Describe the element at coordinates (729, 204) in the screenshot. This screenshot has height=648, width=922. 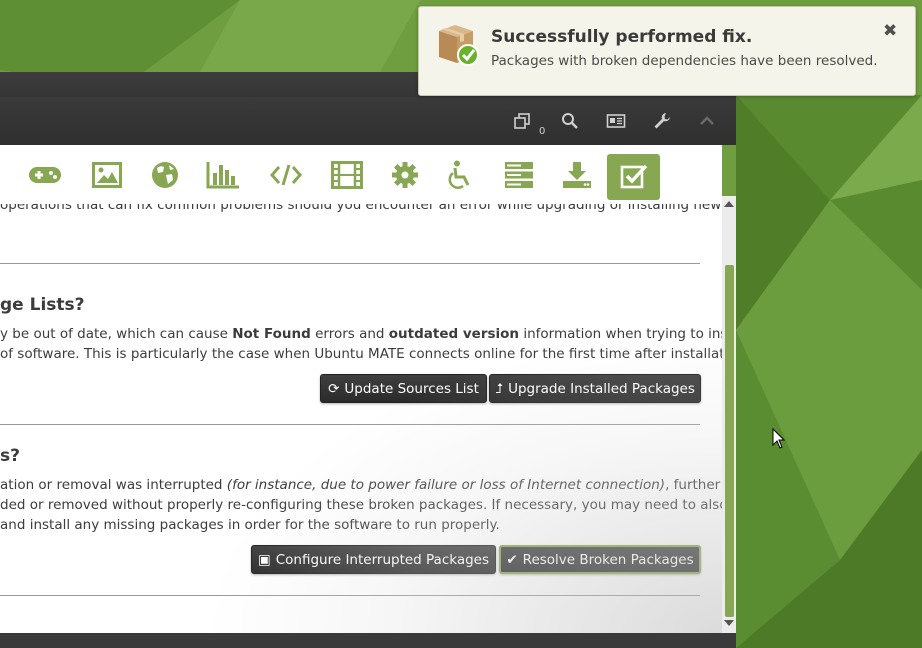
I see `scroll-up-arrow-icon` at that location.